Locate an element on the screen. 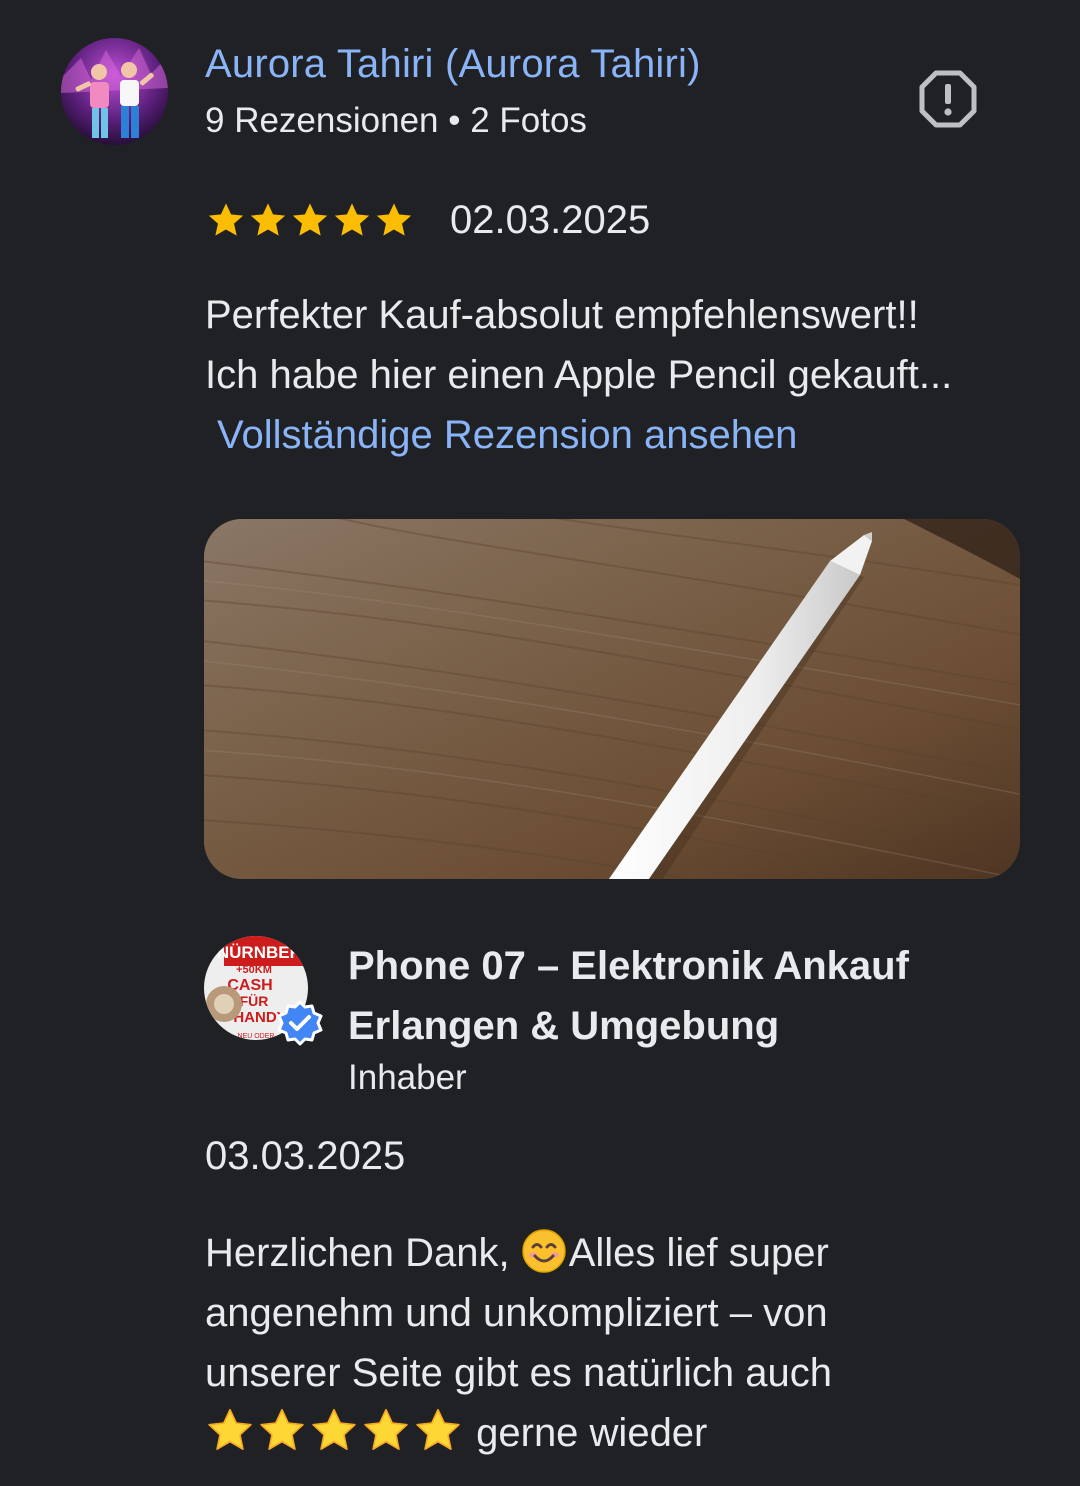 The height and width of the screenshot is (1486, 1080). reply-text-line: angenehm und unkompliziert – von is located at coordinates (516, 1313).